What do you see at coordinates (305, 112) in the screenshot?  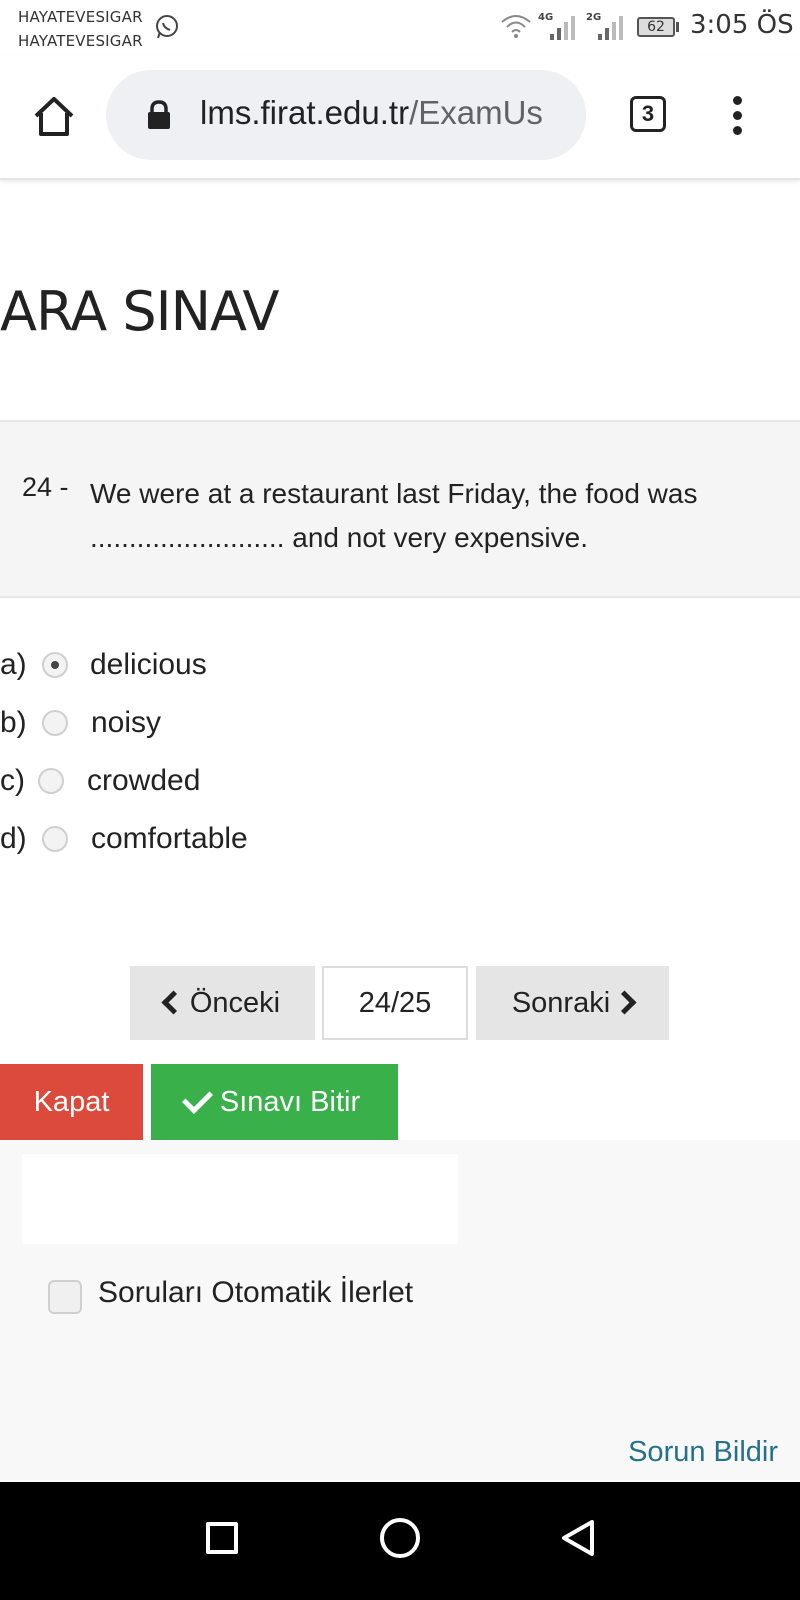 I see `url-host: lms.firat.edu.tr` at bounding box center [305, 112].